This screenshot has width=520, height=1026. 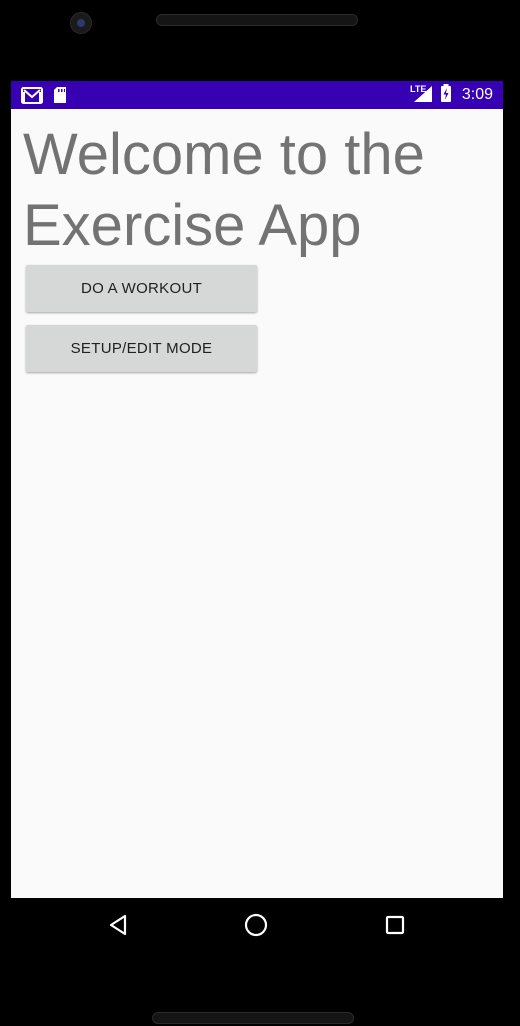 I want to click on home-icon, so click(x=256, y=927).